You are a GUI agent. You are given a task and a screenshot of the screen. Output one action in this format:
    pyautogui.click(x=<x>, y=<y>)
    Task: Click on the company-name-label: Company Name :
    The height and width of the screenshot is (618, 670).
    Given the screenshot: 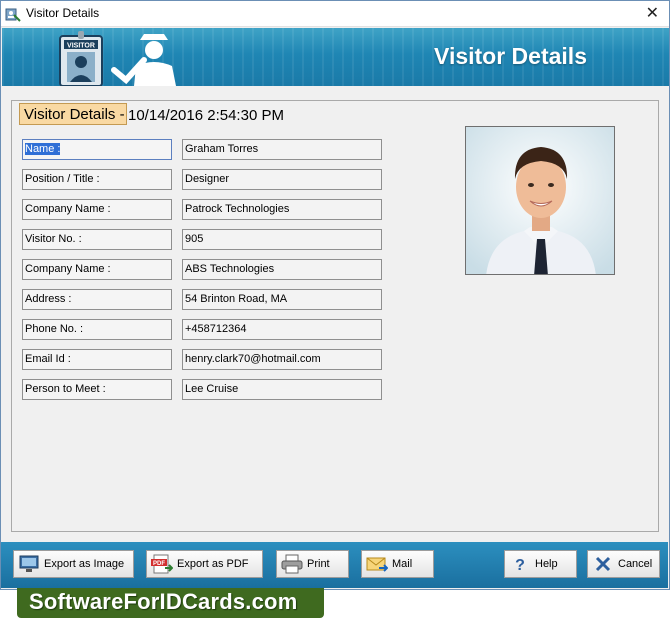 What is the action you would take?
    pyautogui.click(x=97, y=209)
    